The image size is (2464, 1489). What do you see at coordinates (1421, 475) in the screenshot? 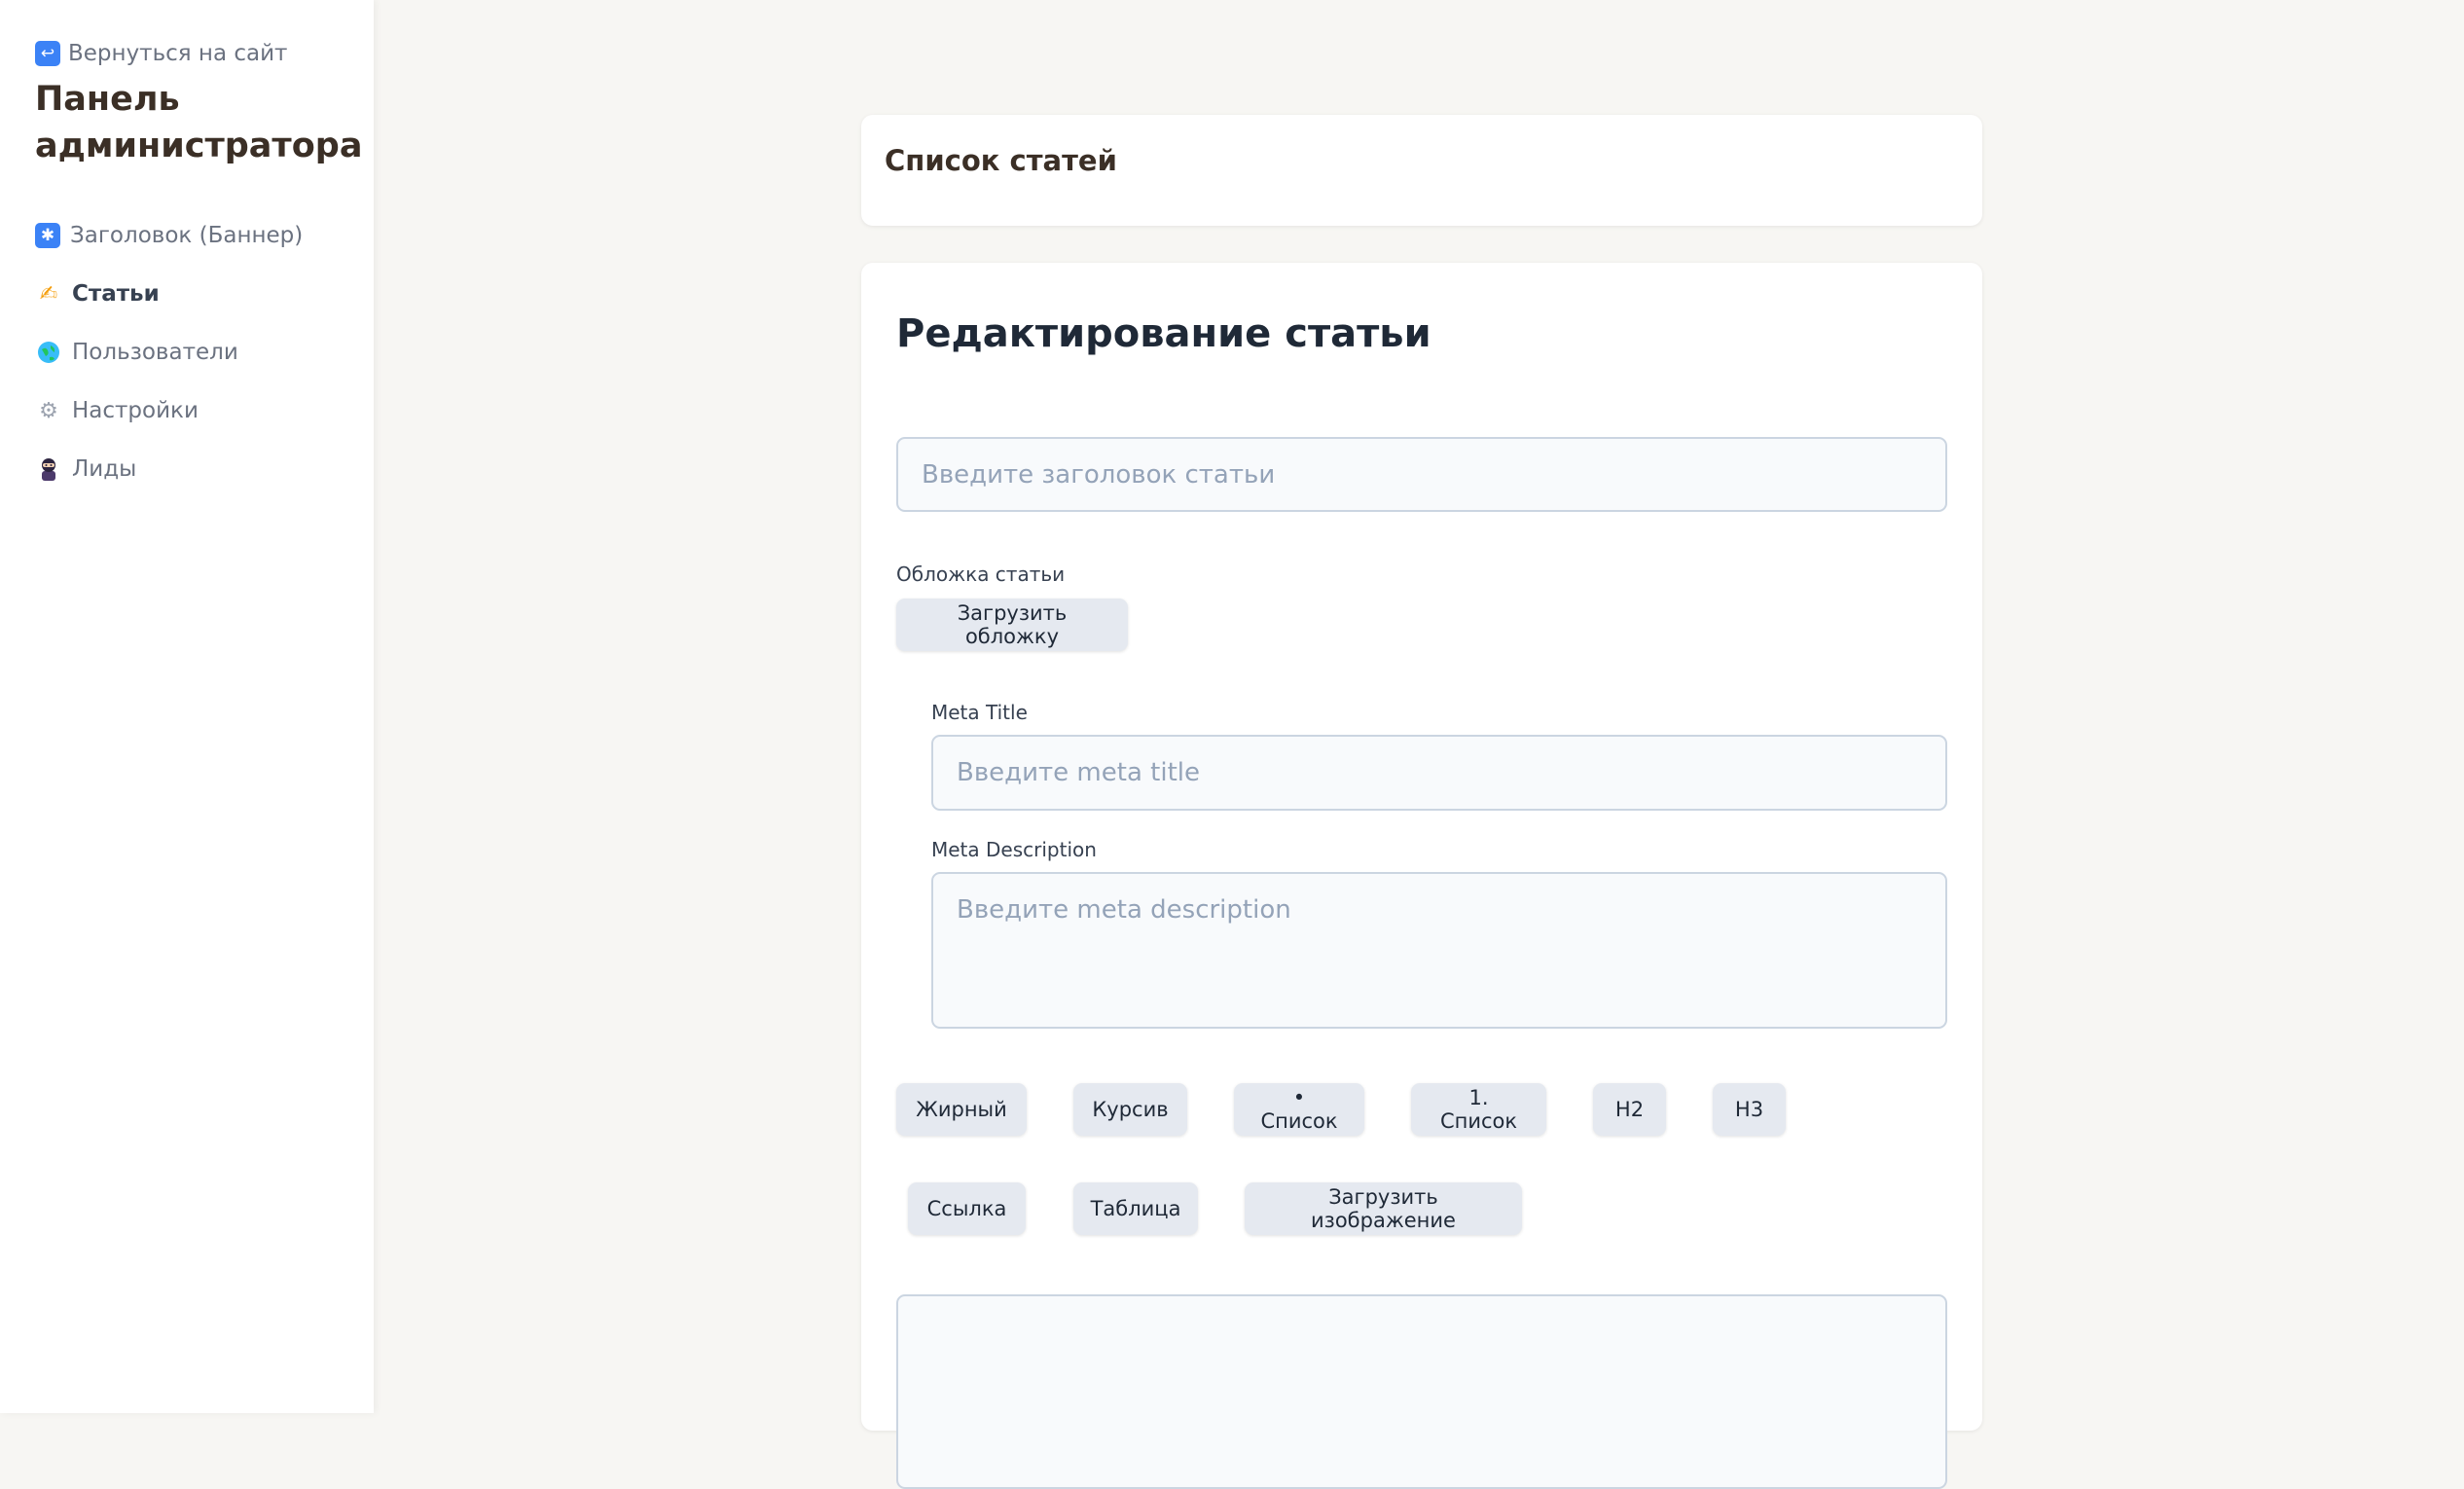
I see `article-title-input` at bounding box center [1421, 475].